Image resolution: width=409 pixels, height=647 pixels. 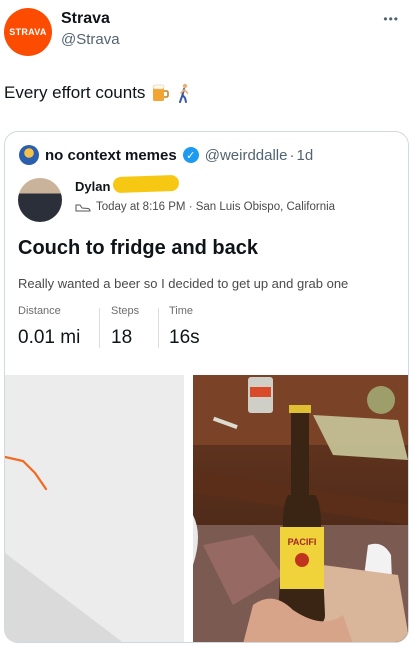 I want to click on stat-value: 16s, so click(x=184, y=337).